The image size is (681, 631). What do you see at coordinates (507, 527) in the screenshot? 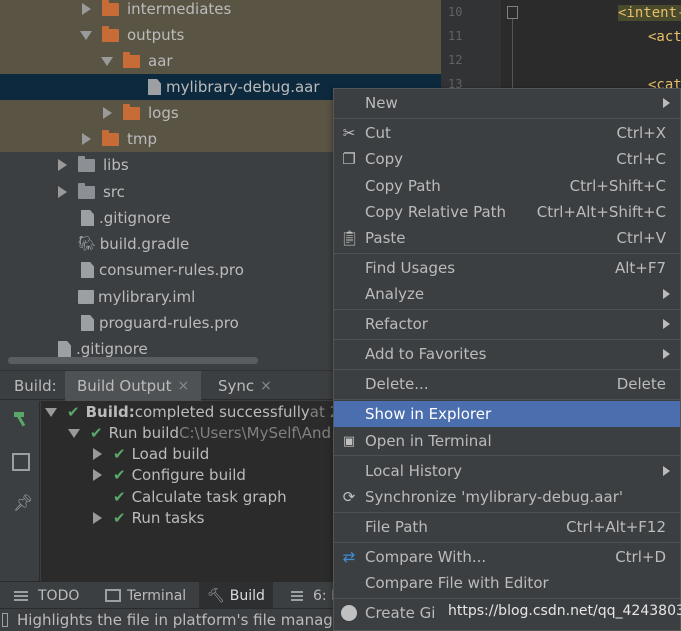
I see `menu-item-file-path: File Path Ctrl+Alt+F12` at bounding box center [507, 527].